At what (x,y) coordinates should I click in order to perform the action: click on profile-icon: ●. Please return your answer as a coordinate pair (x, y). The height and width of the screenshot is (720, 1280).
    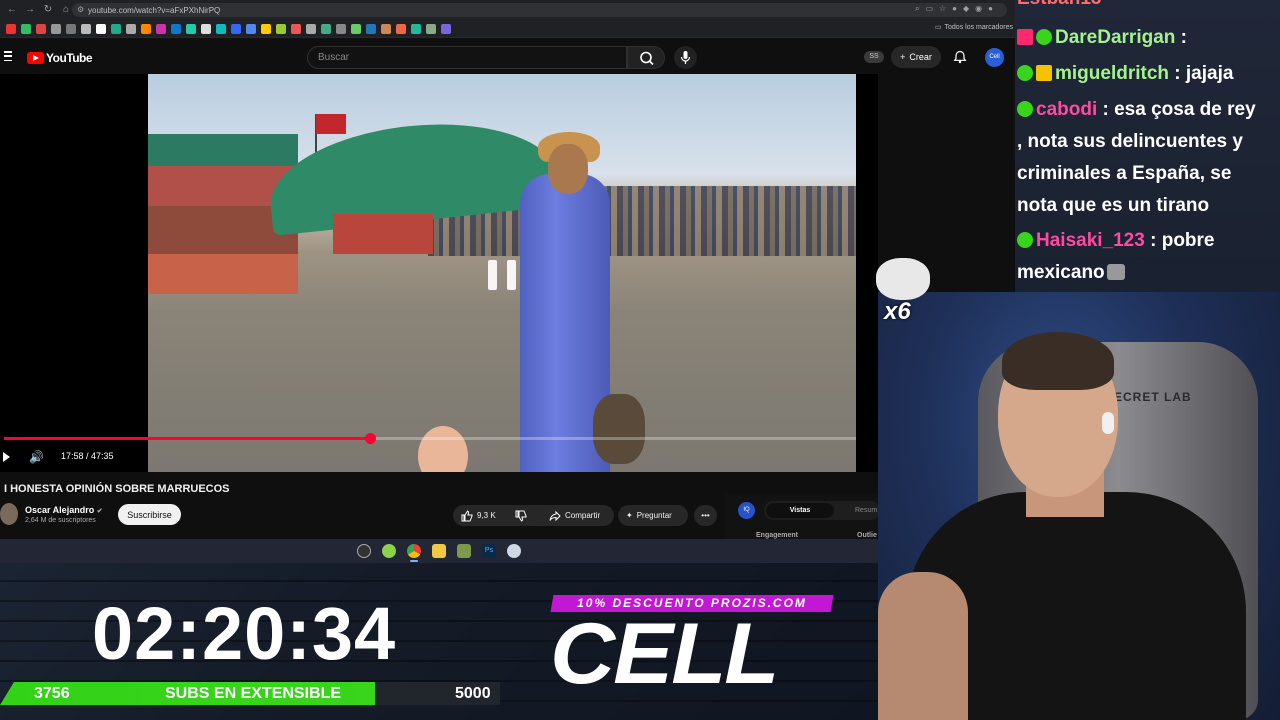
    Looking at the image, I should click on (990, 9).